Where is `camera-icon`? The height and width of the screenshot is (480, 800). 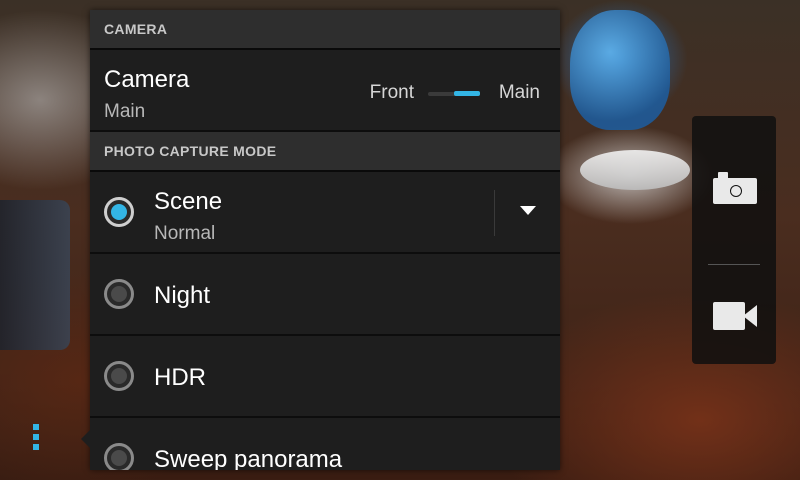 camera-icon is located at coordinates (735, 188).